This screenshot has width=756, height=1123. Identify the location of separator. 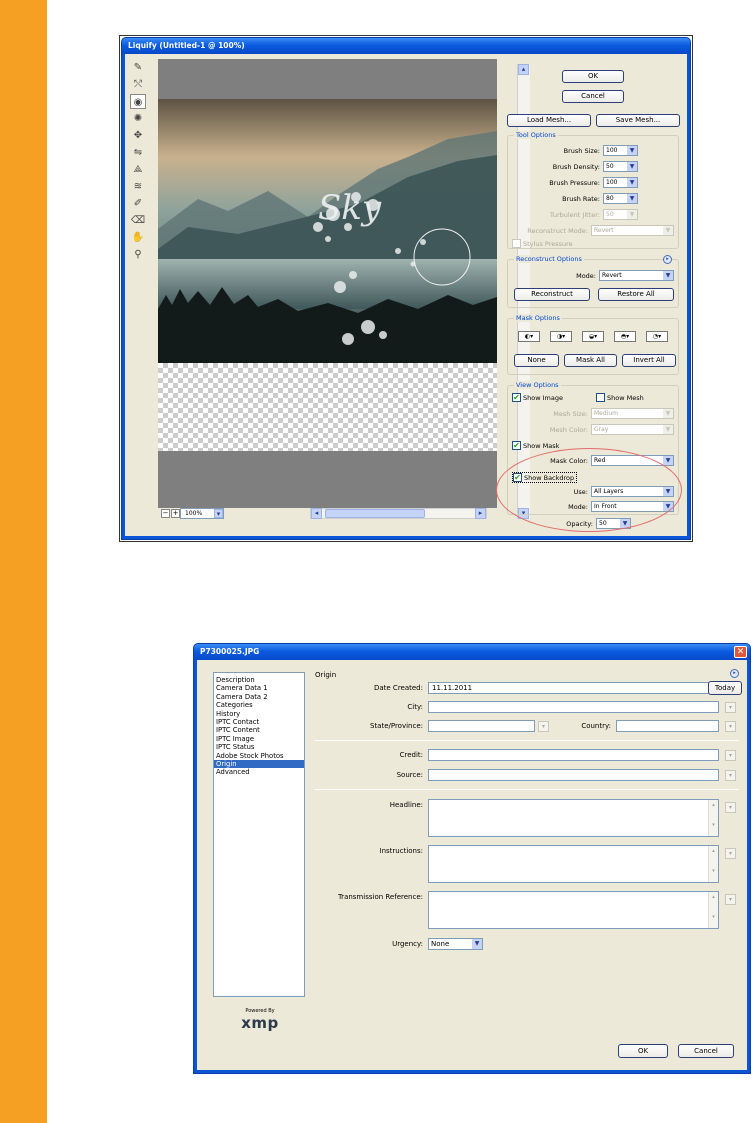
(527, 740).